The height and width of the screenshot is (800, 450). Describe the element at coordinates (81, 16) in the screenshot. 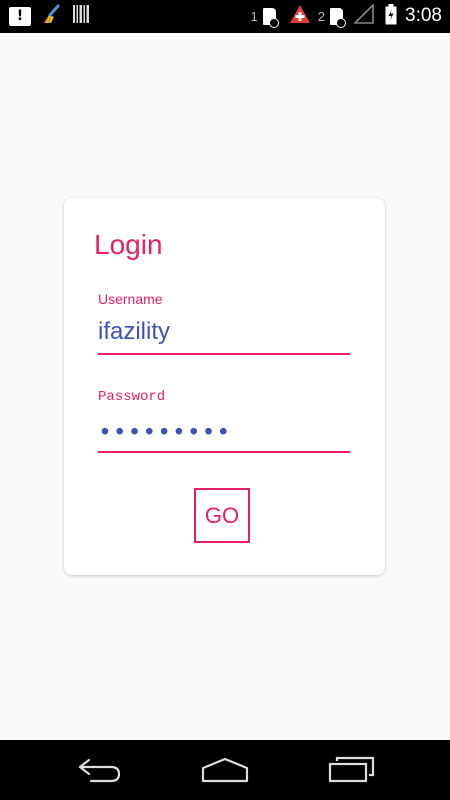

I see `barcode-icon` at that location.